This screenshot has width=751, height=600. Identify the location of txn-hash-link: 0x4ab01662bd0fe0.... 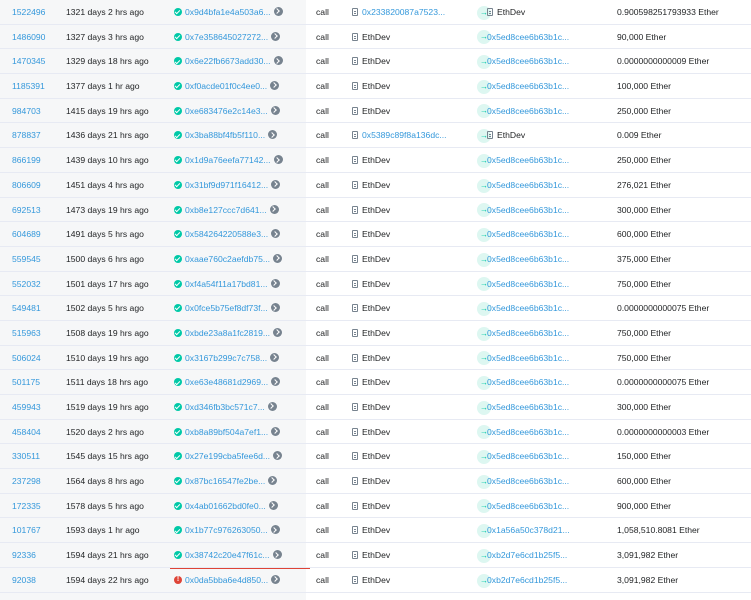
(225, 506).